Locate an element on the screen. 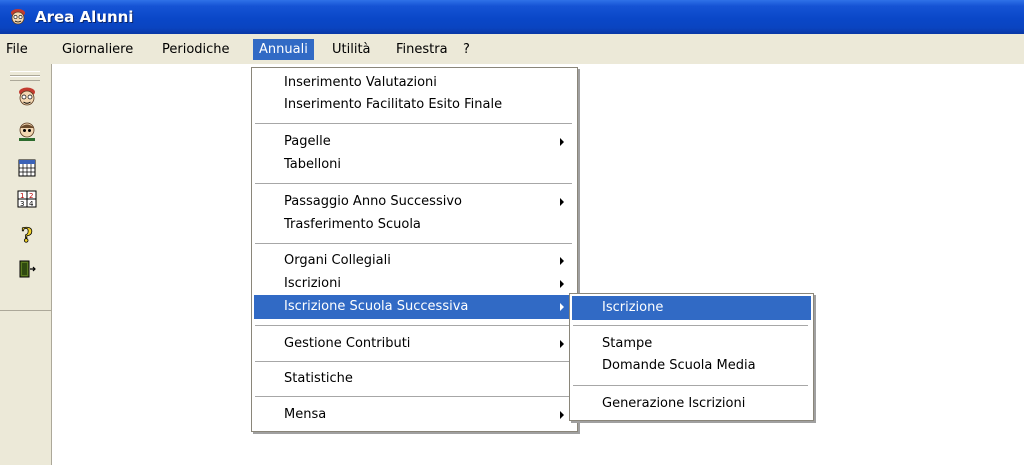 Image resolution: width=1024 pixels, height=465 pixels. menu-item-passaggio-anno: Passaggio Anno Successivo is located at coordinates (415, 202).